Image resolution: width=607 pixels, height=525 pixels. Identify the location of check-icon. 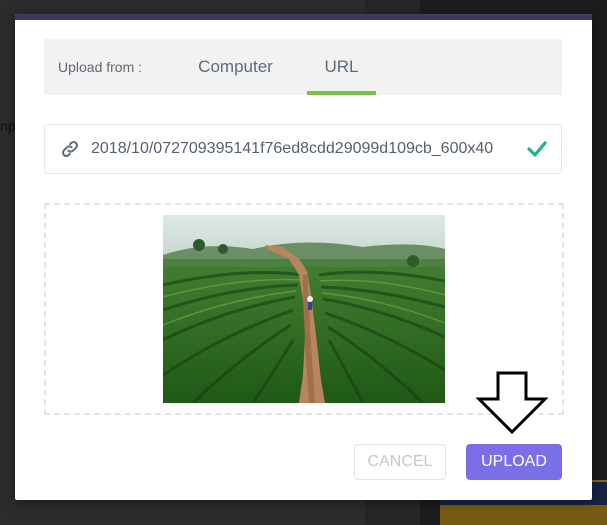
(537, 149).